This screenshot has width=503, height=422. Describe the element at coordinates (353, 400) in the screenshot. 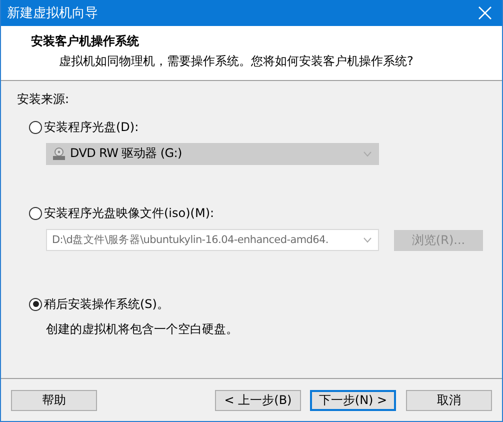

I see `wizard-button: 下一步(N) >` at that location.